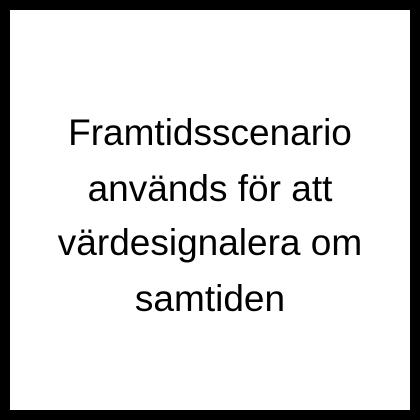 This screenshot has width=420, height=420. I want to click on statement-line-1: Framtidsscenario, so click(210, 132).